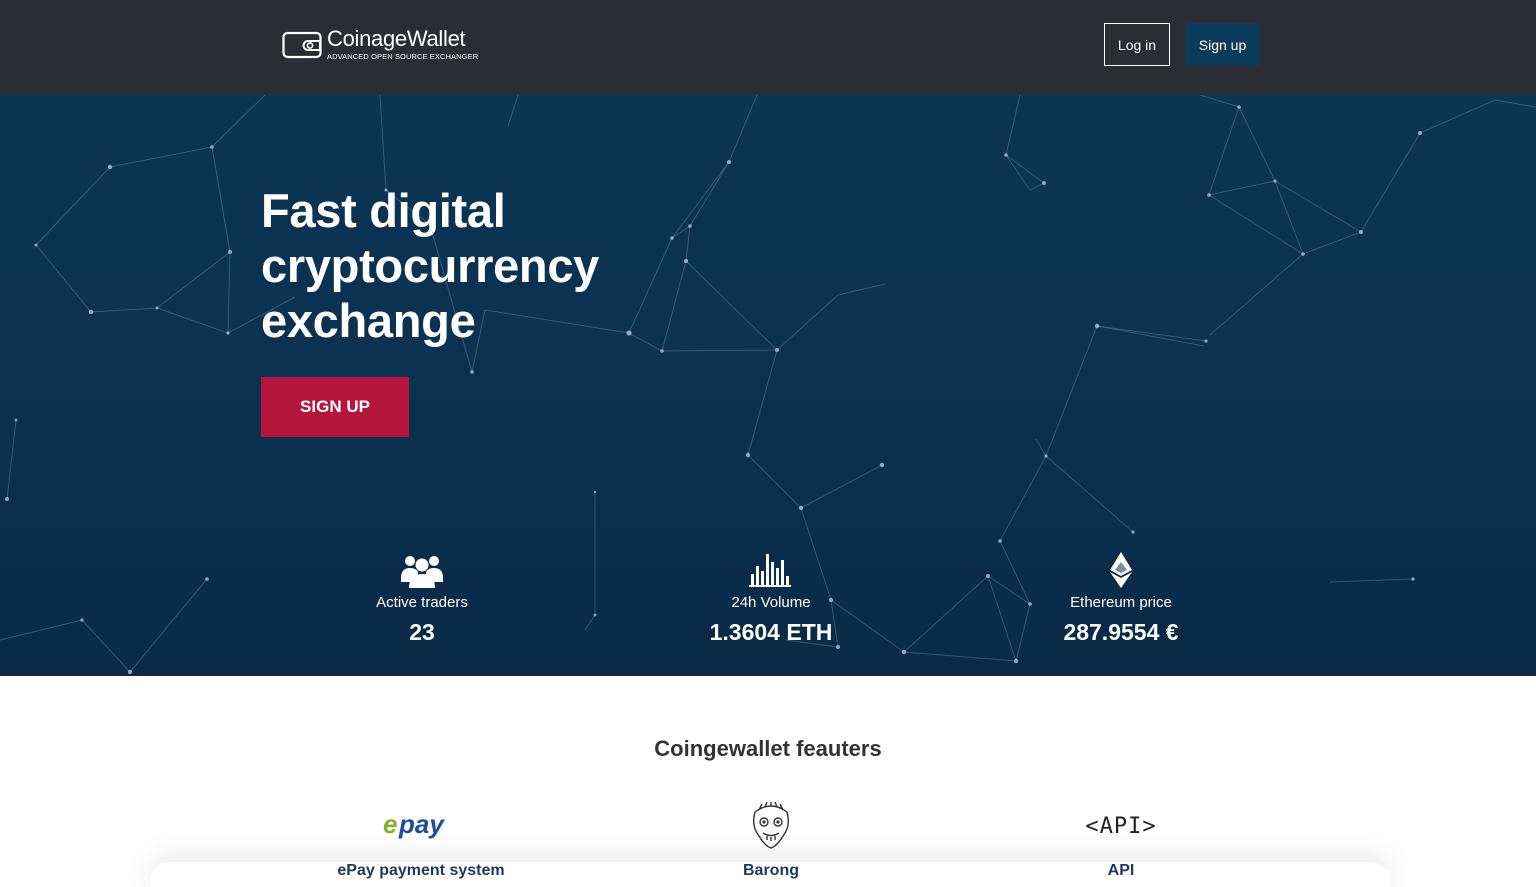  Describe the element at coordinates (383, 210) in the screenshot. I see `hero-title-line: Fast digital` at that location.